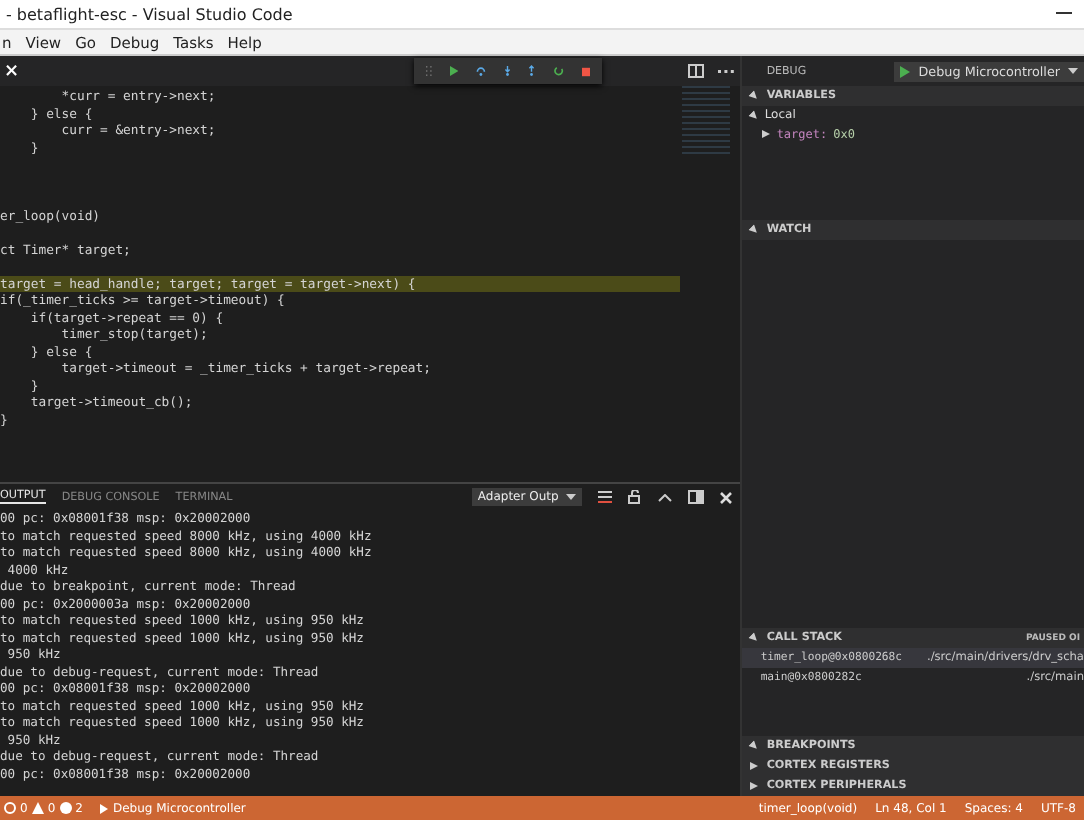  What do you see at coordinates (37, 808) in the screenshot?
I see `warning-icon` at bounding box center [37, 808].